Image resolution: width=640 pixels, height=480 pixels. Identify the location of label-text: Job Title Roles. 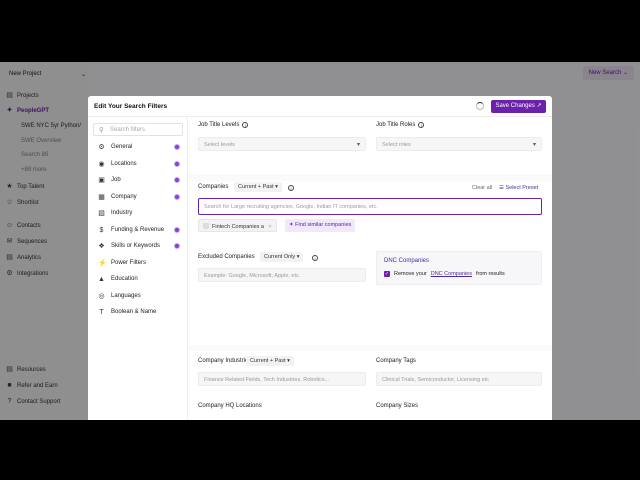
(396, 125).